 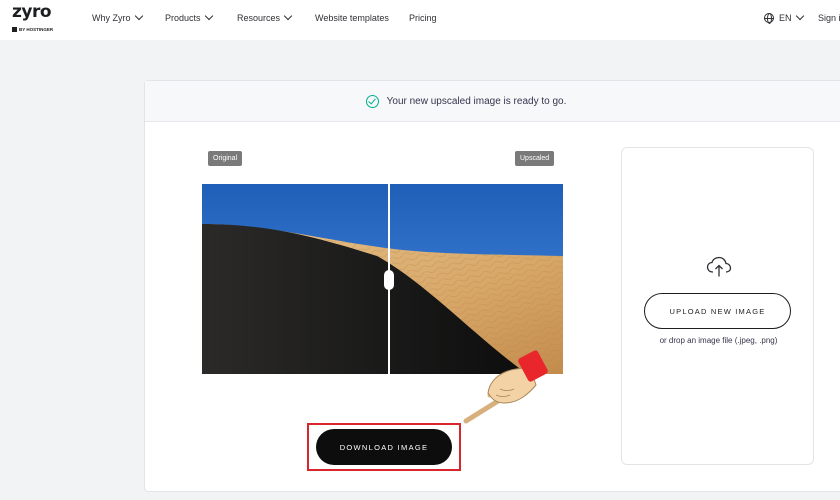 I want to click on original-tag: Original, so click(x=225, y=158).